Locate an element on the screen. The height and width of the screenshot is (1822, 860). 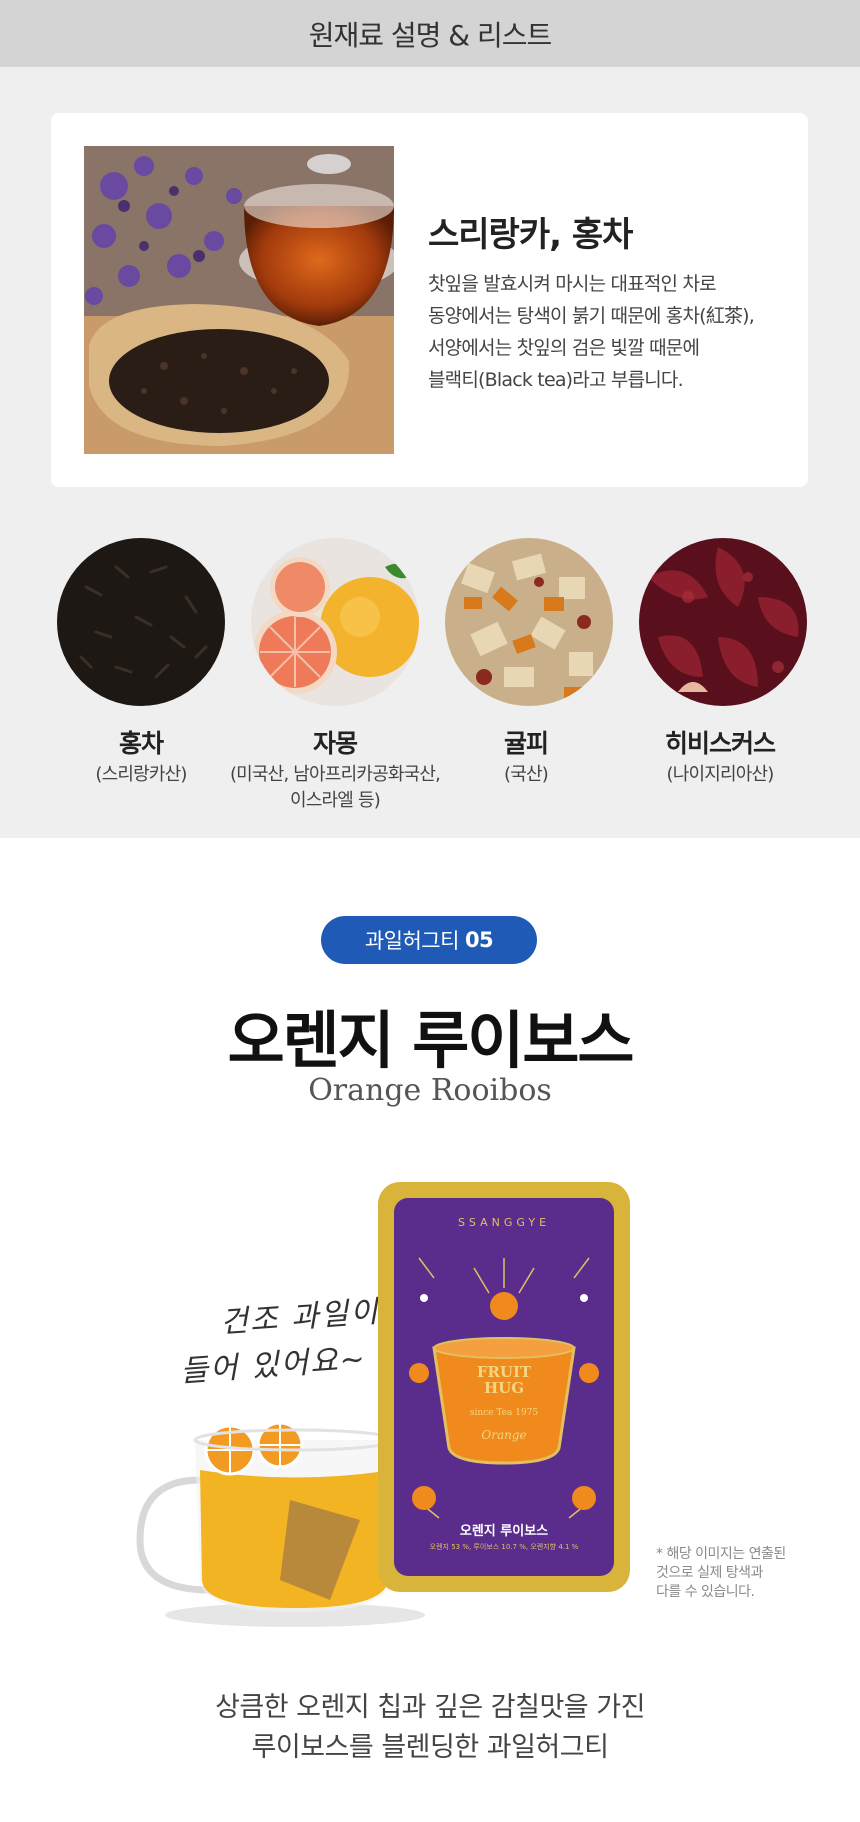
feature-title: 스리랑카, 홍차 is located at coordinates (530, 235).